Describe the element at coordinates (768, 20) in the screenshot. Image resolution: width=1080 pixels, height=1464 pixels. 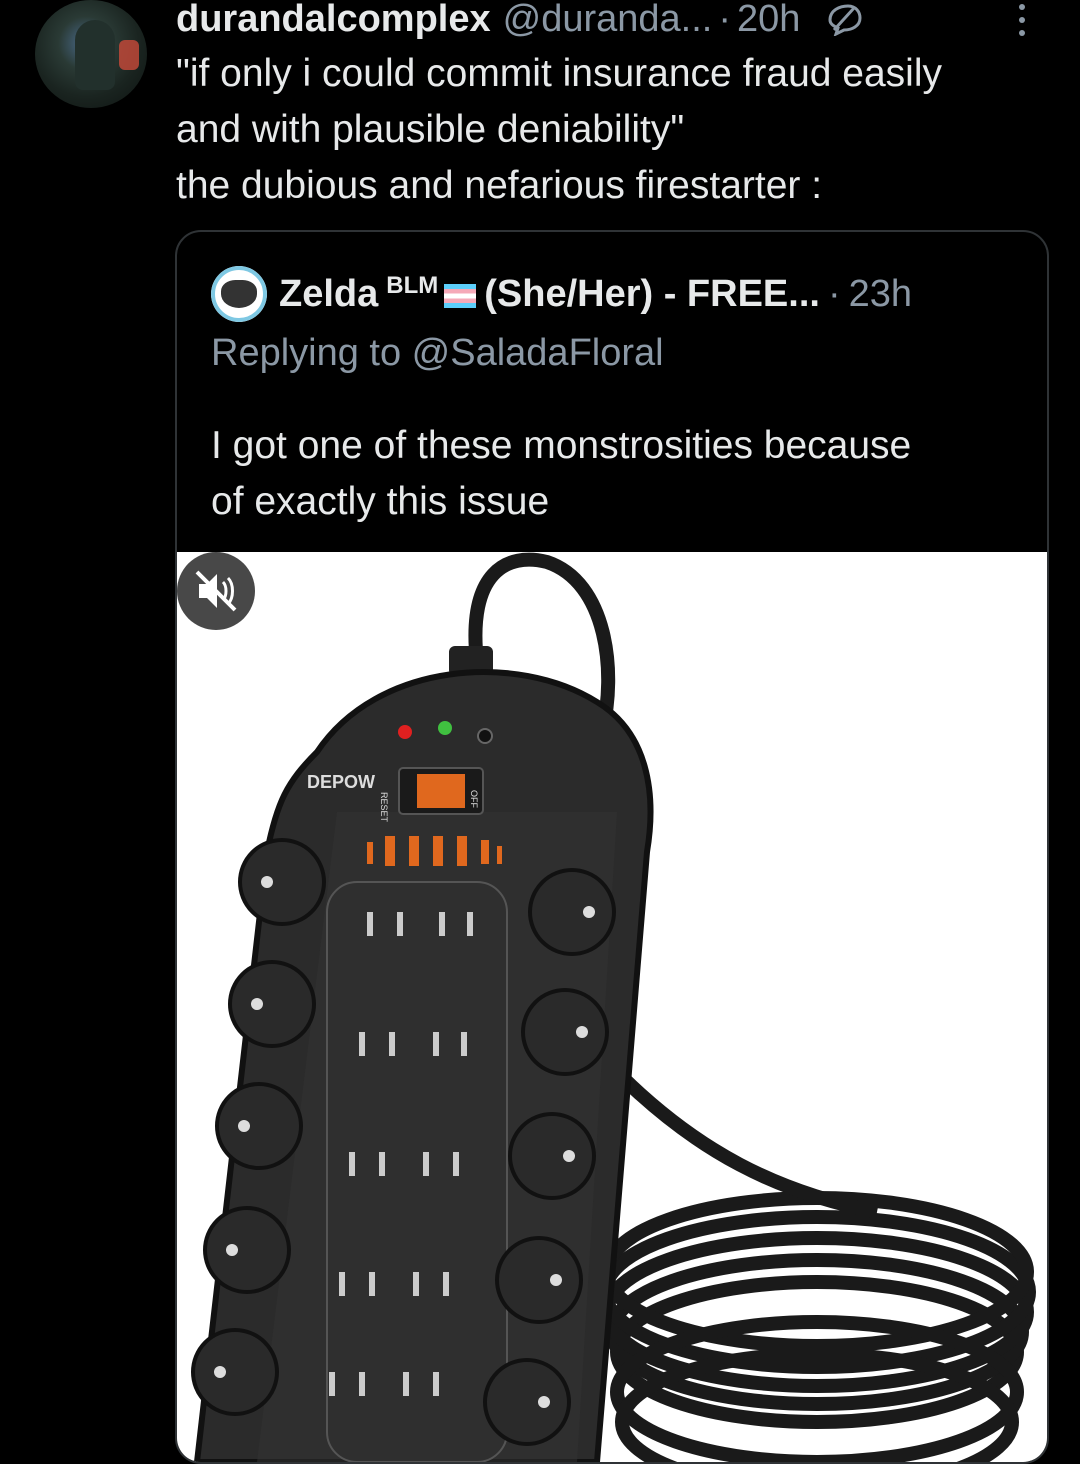
I see `tweet-time: 20h` at that location.